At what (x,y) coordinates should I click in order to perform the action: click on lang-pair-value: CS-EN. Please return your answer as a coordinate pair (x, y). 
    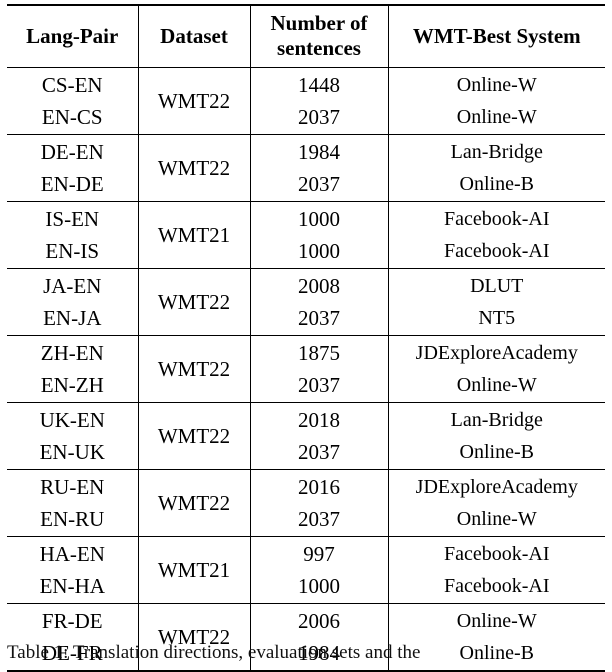
    Looking at the image, I should click on (72, 85).